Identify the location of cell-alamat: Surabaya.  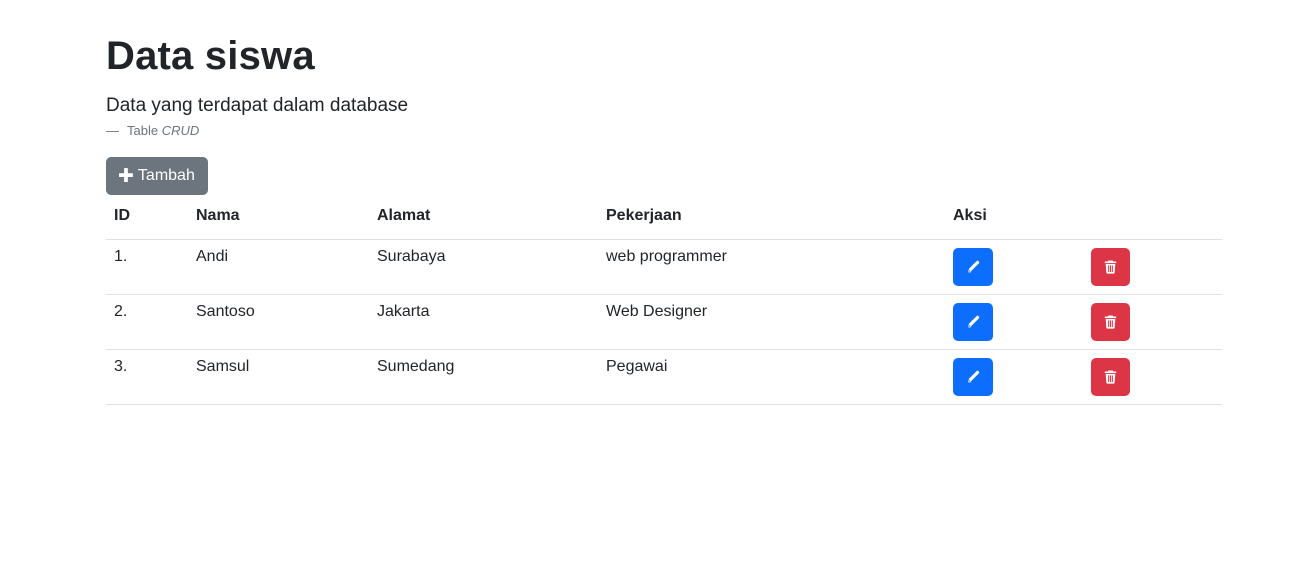
(483, 267).